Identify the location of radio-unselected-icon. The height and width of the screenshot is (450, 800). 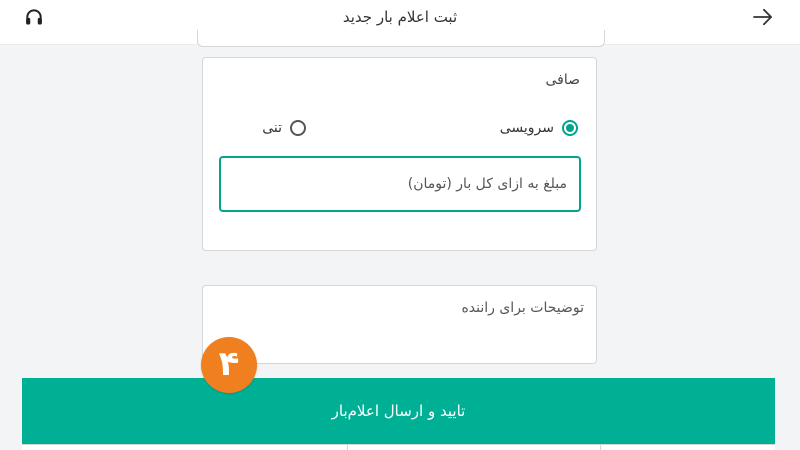
(298, 128).